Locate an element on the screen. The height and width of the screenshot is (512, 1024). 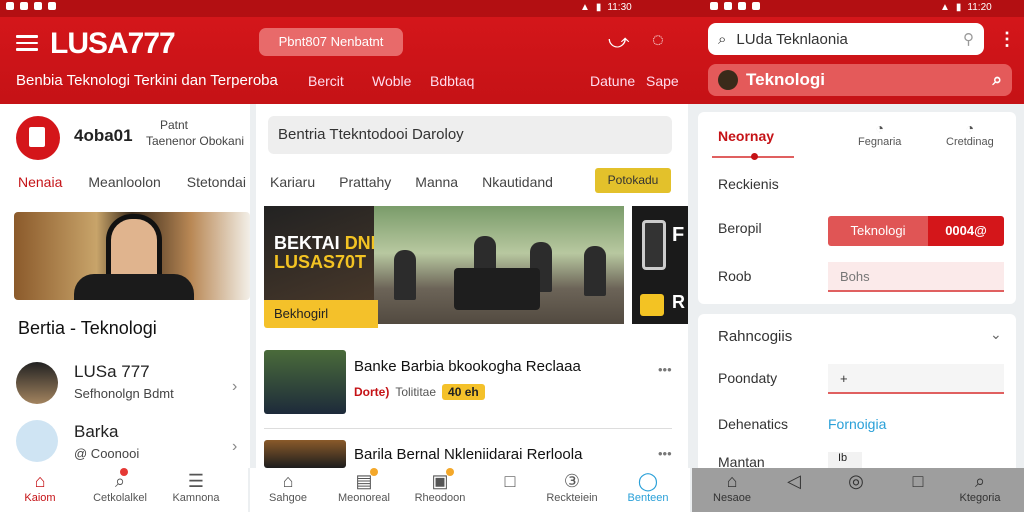
tab-meanloolon: Meanloolon is located at coordinates (124, 182).